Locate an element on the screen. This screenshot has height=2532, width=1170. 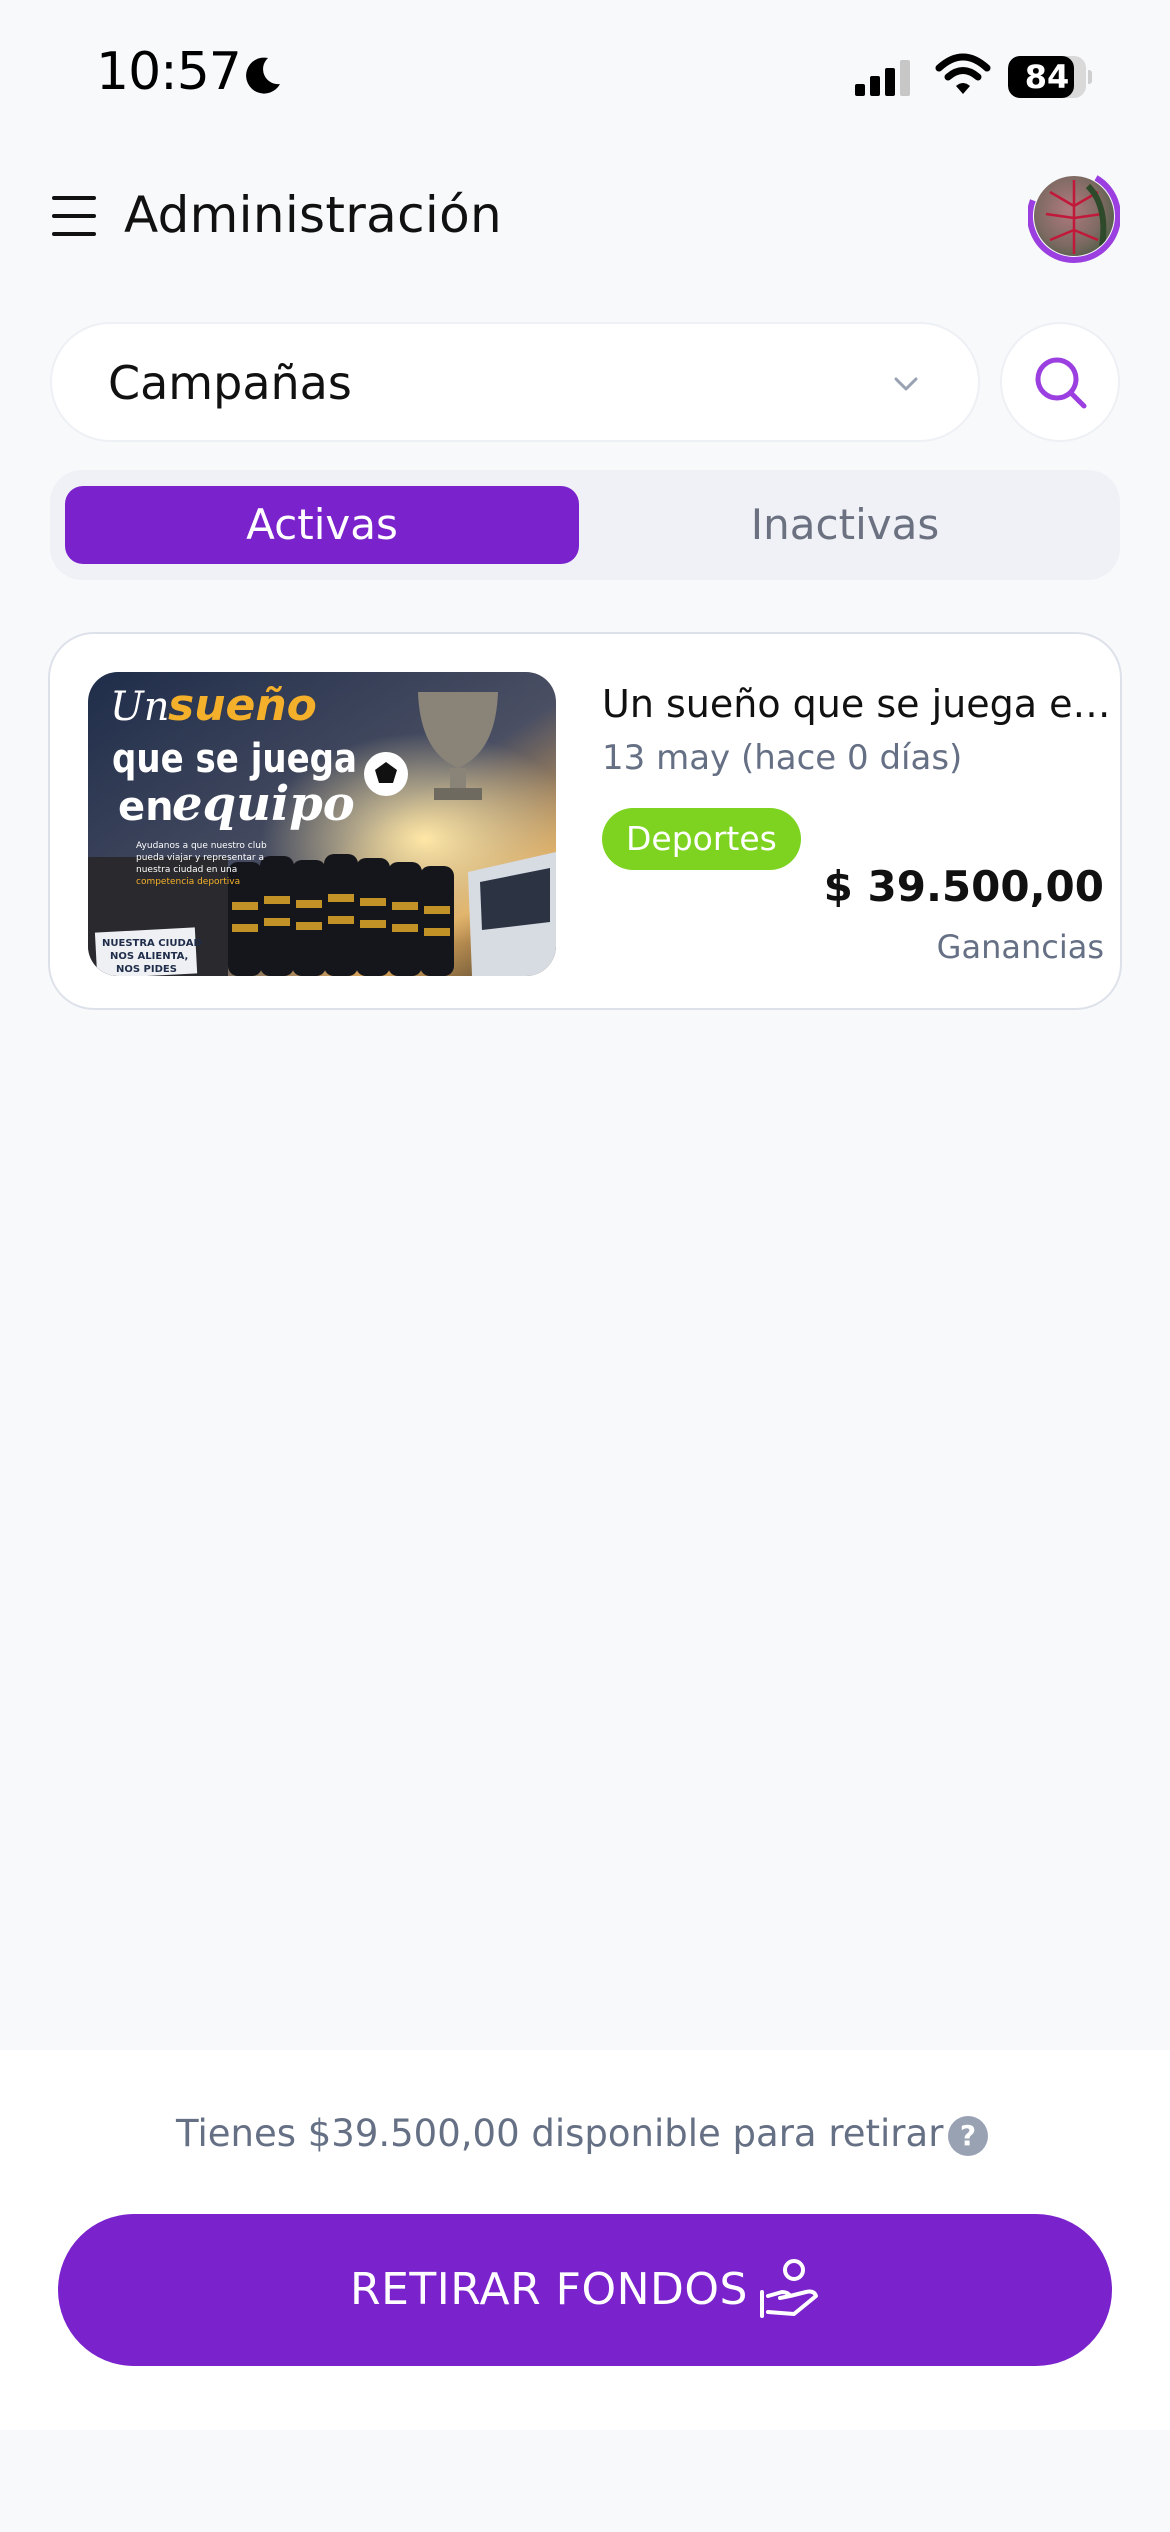
image-banner-line: NOS PIDES is located at coordinates (146, 969).